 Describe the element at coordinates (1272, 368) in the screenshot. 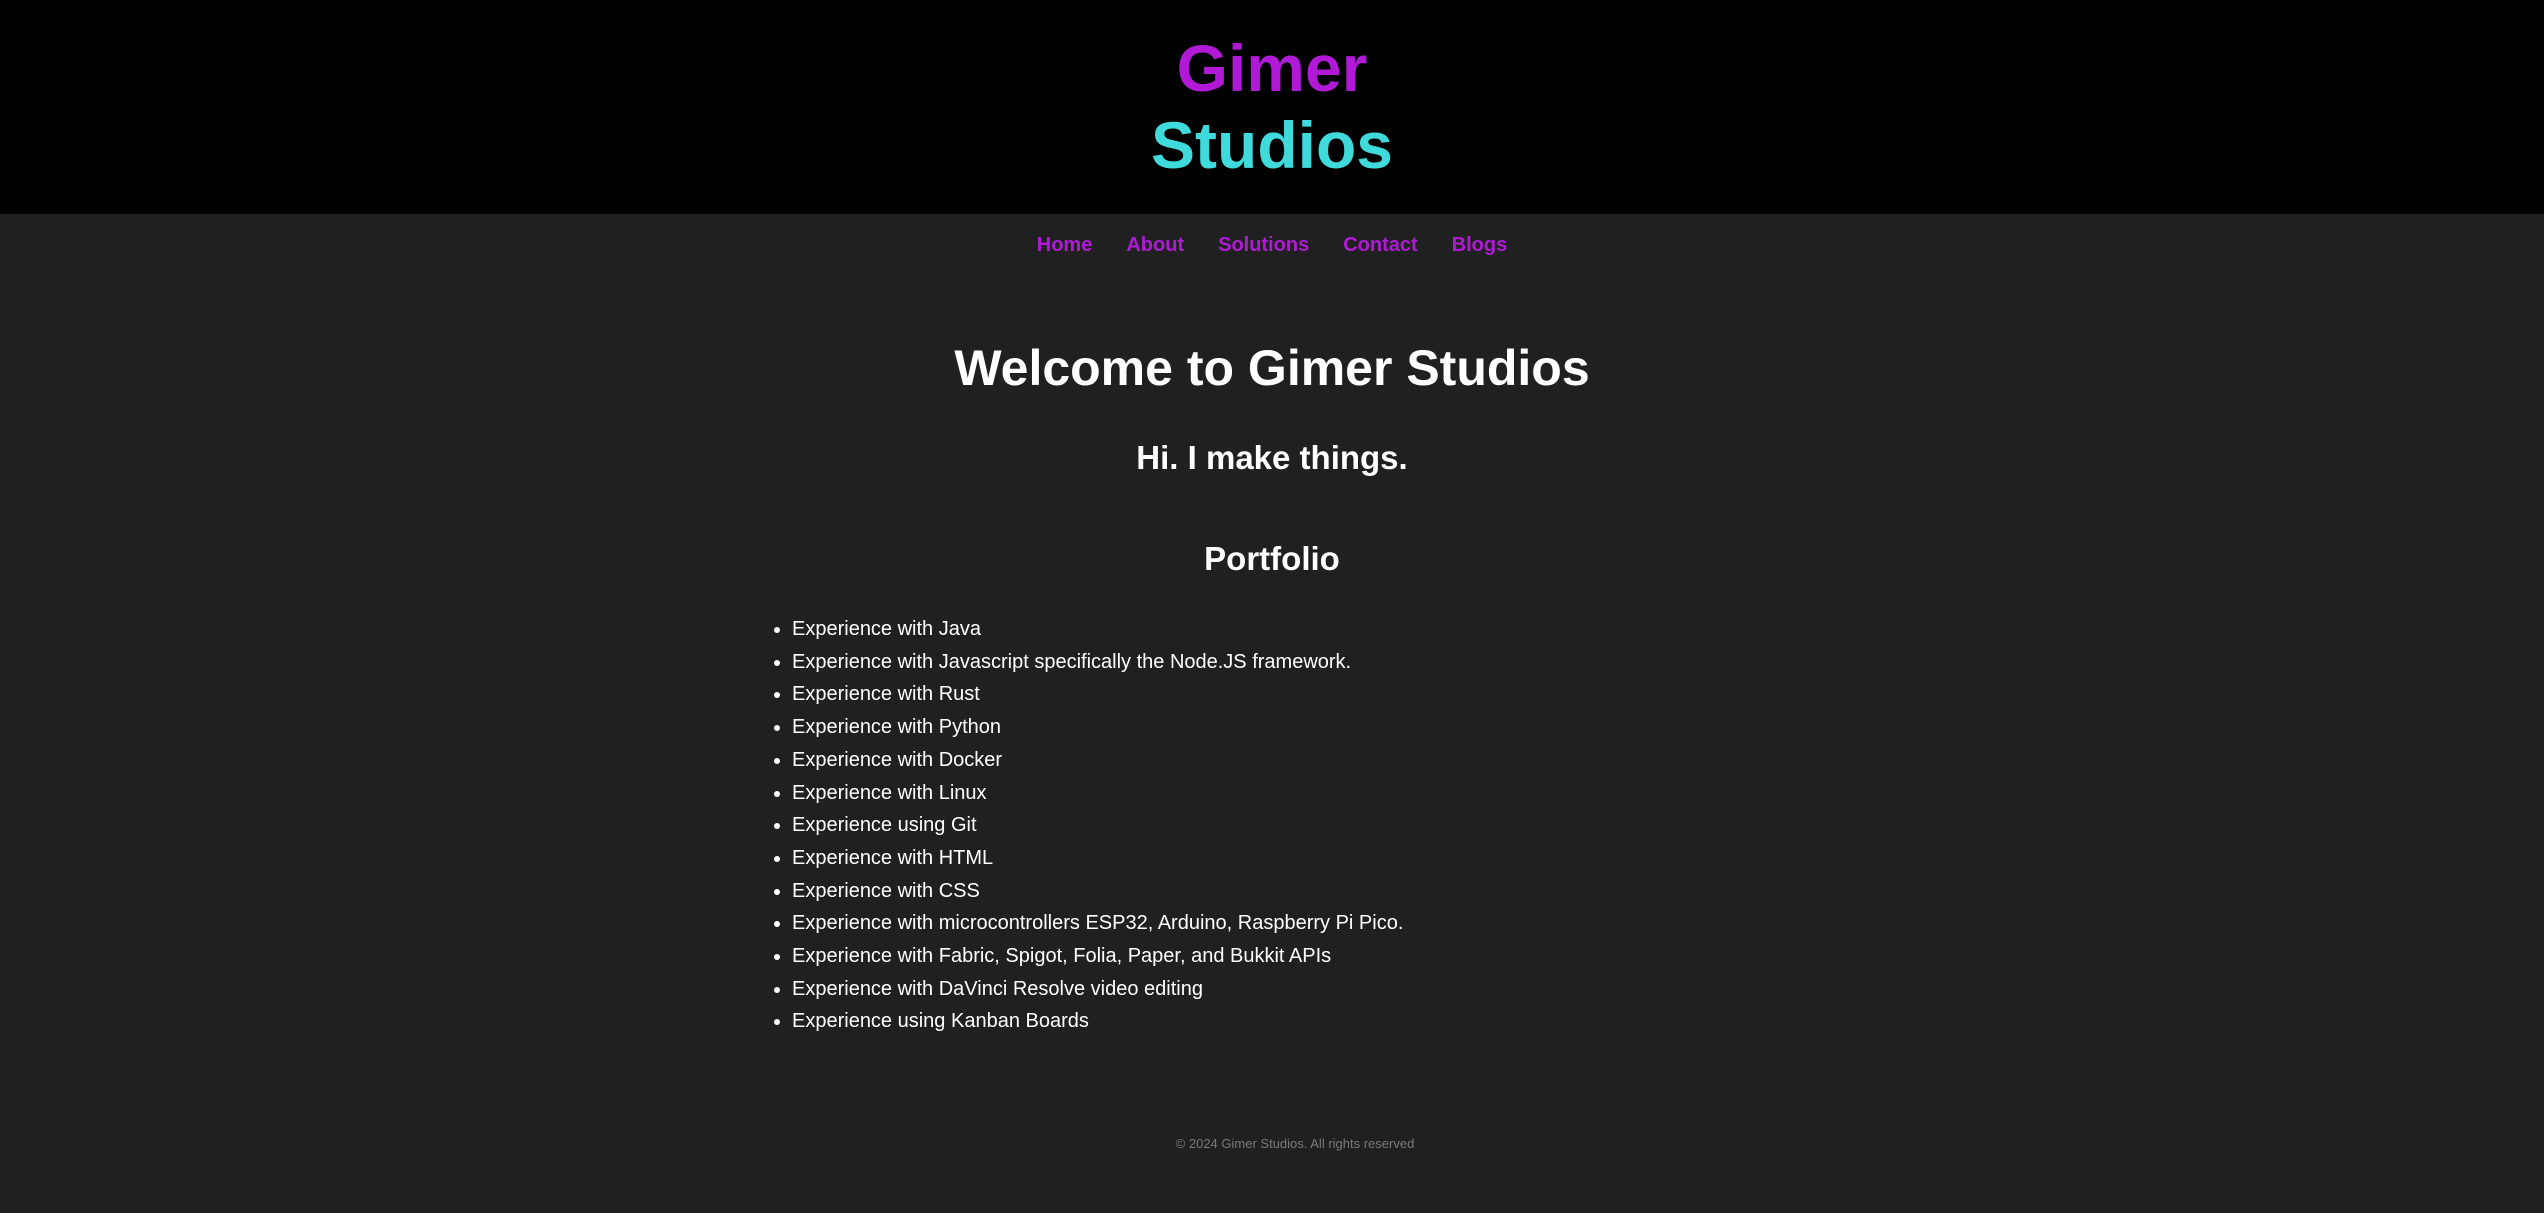

I see `page-title: Welcome to Gimer Studios` at that location.